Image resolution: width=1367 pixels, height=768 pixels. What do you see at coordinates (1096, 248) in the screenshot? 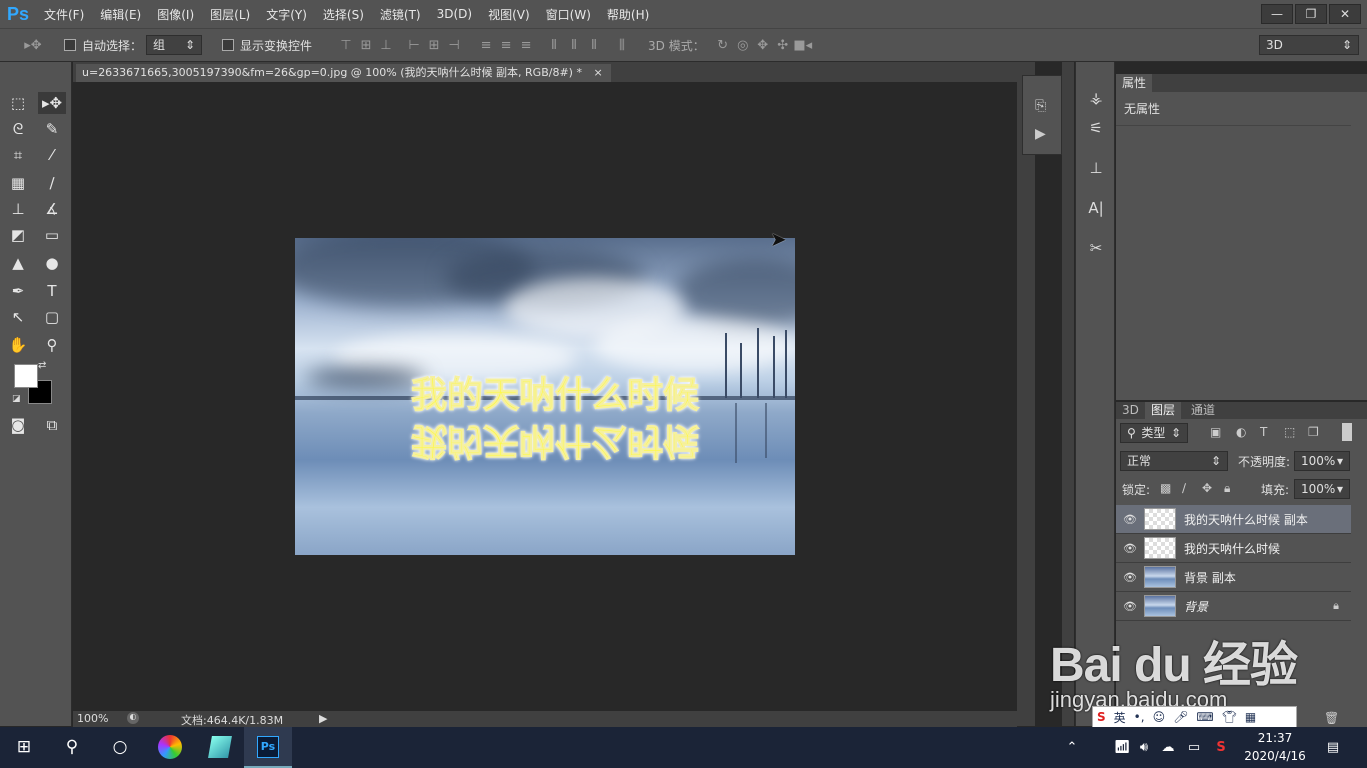
I see `tool-presets-icon: ✂` at bounding box center [1096, 248].